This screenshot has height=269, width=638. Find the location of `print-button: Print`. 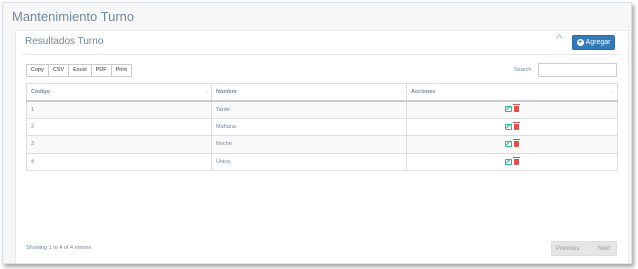

print-button: Print is located at coordinates (121, 70).